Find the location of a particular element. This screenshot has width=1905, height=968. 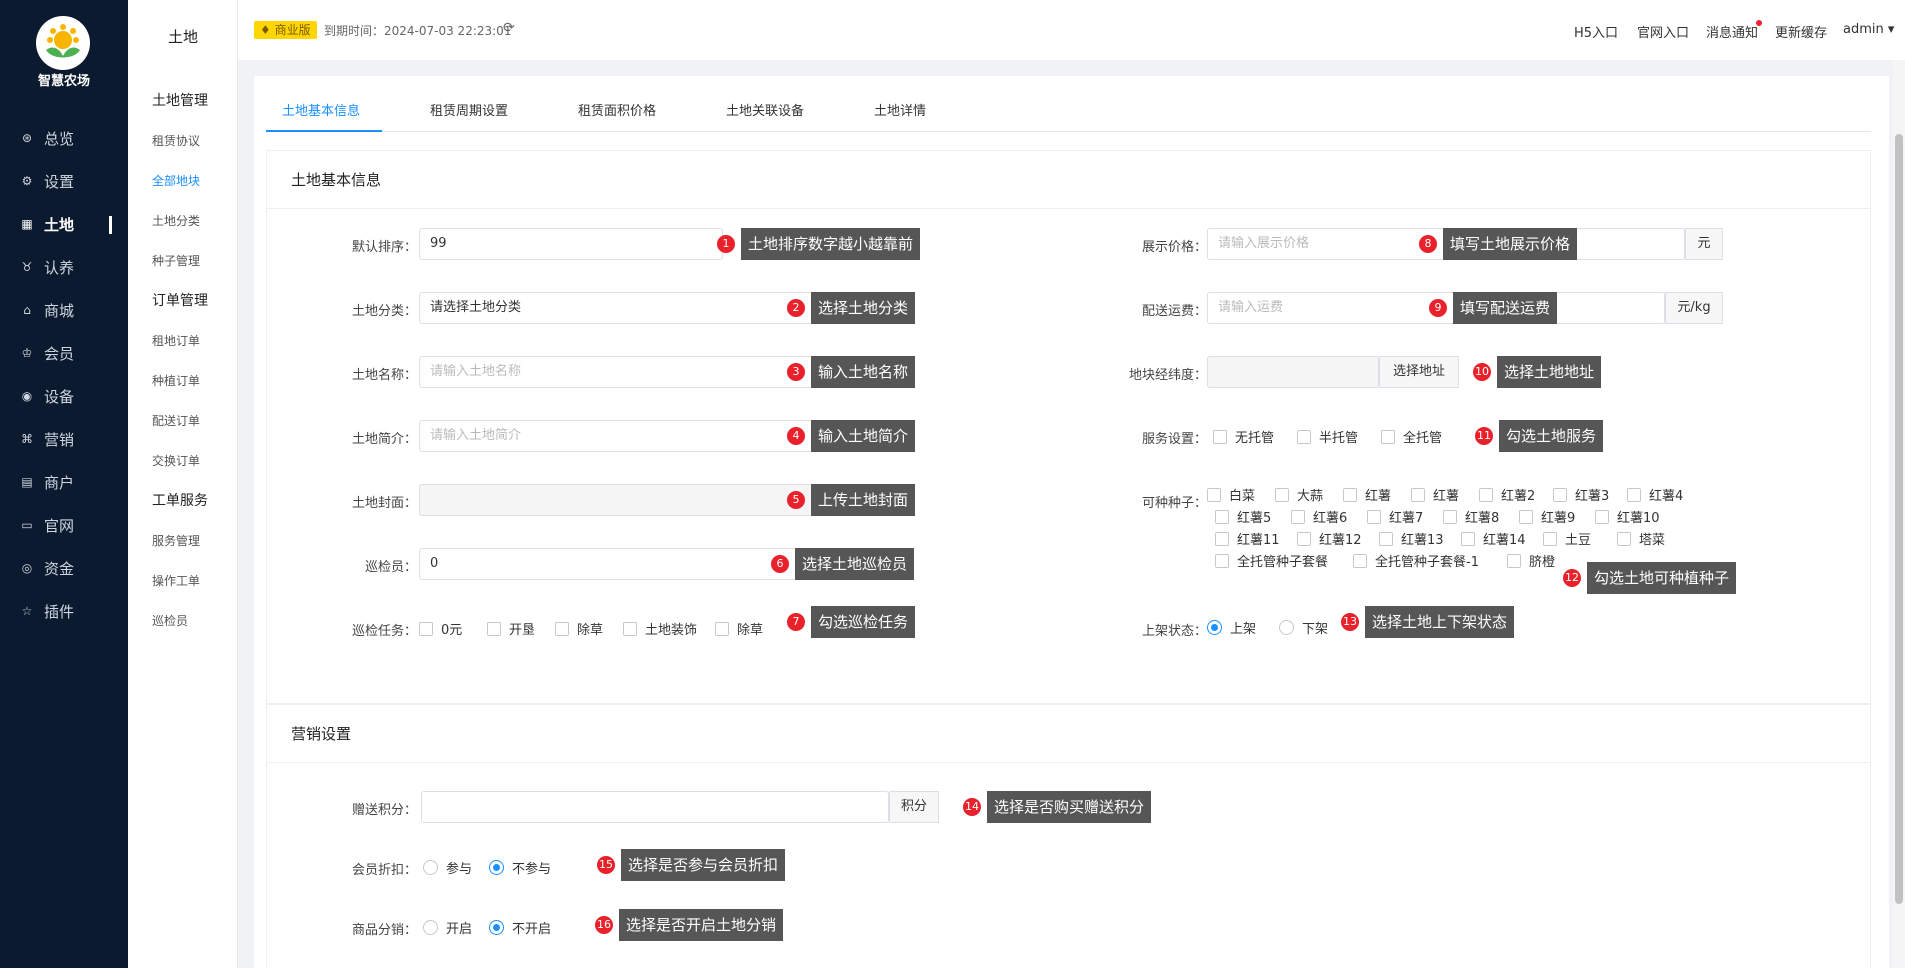

website-entry-link: 官网入口 is located at coordinates (1663, 31).